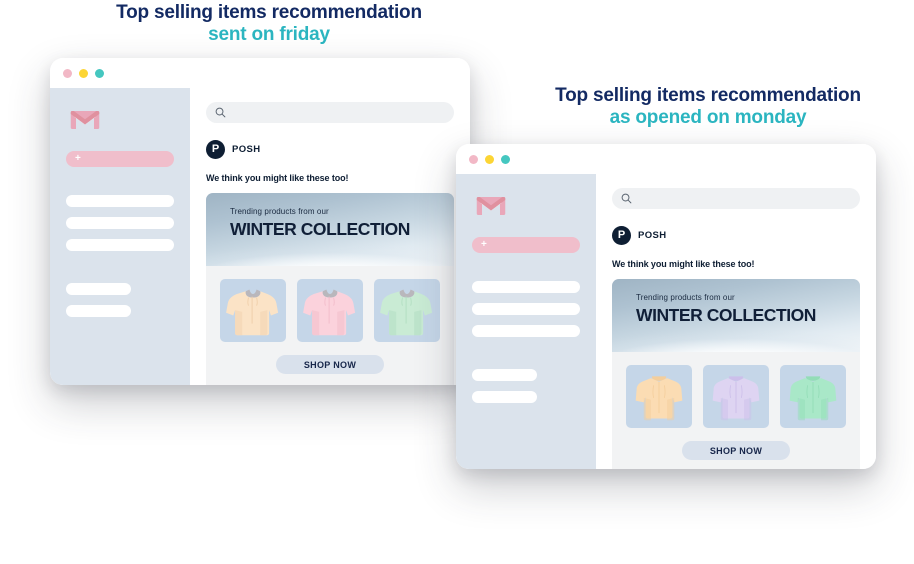 The width and height of the screenshot is (914, 564). Describe the element at coordinates (708, 118) in the screenshot. I see `caption-monday-line2: as opened on monday` at that location.